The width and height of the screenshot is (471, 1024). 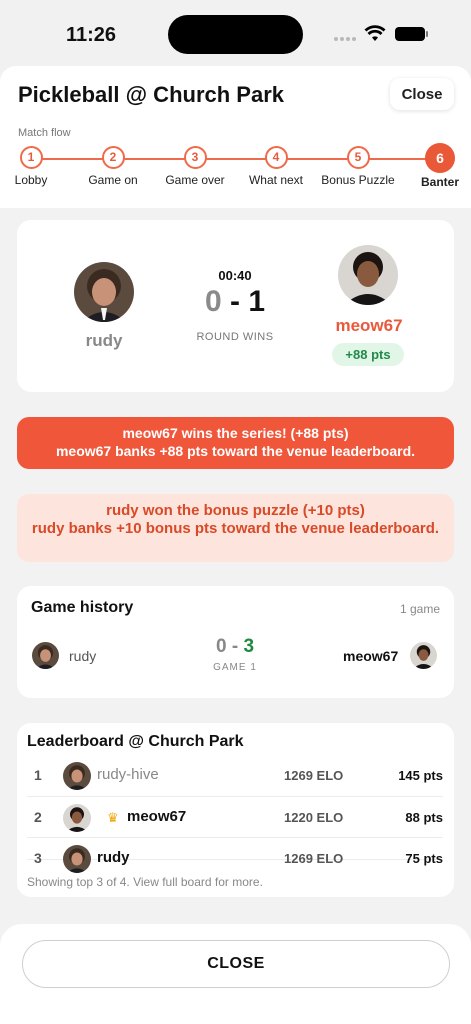 I want to click on step-number: 5, so click(x=358, y=157).